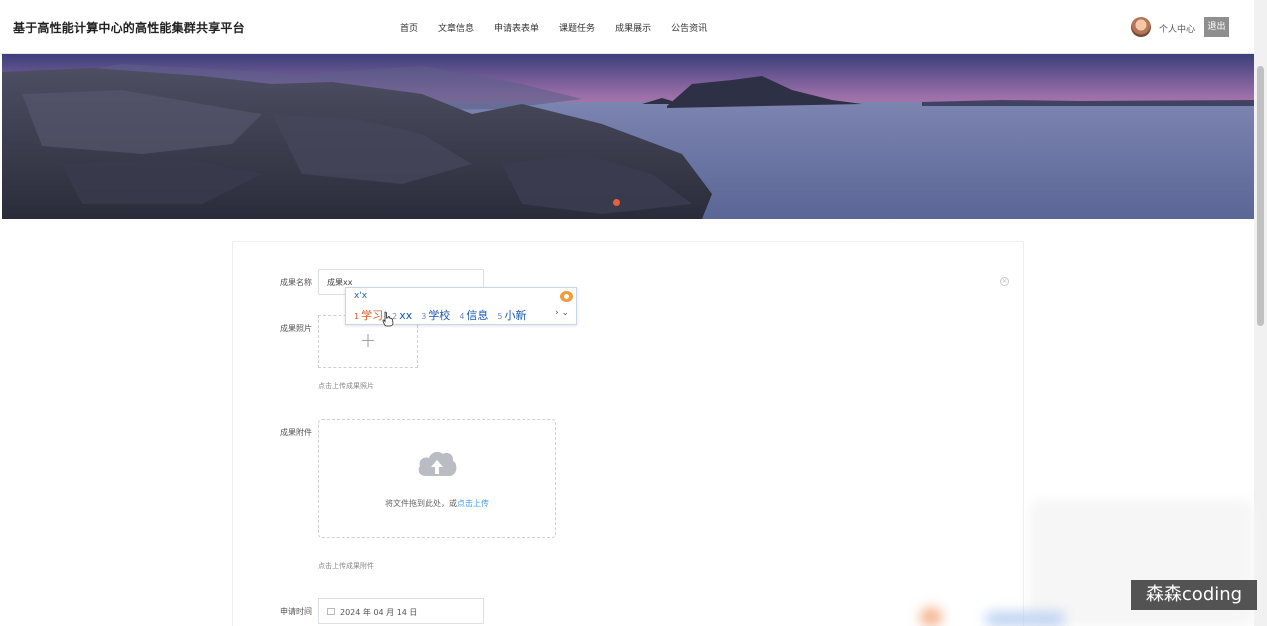  I want to click on scrollbar-thumb, so click(1260, 196).